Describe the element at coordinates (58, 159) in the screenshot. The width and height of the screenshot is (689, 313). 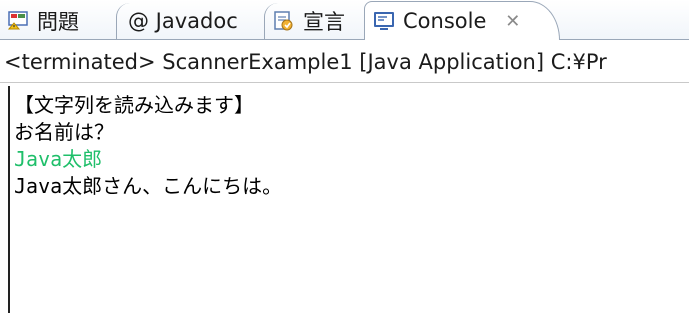
I see `console-input-line: Java太郎` at that location.